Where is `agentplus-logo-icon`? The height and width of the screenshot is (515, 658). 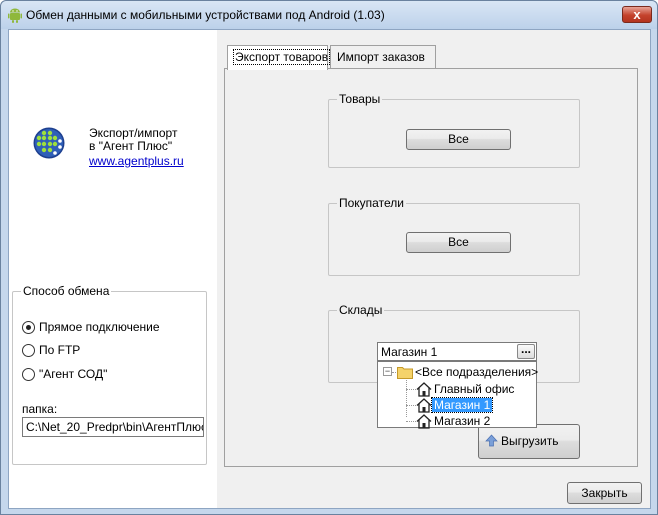
agentplus-logo-icon is located at coordinates (49, 143).